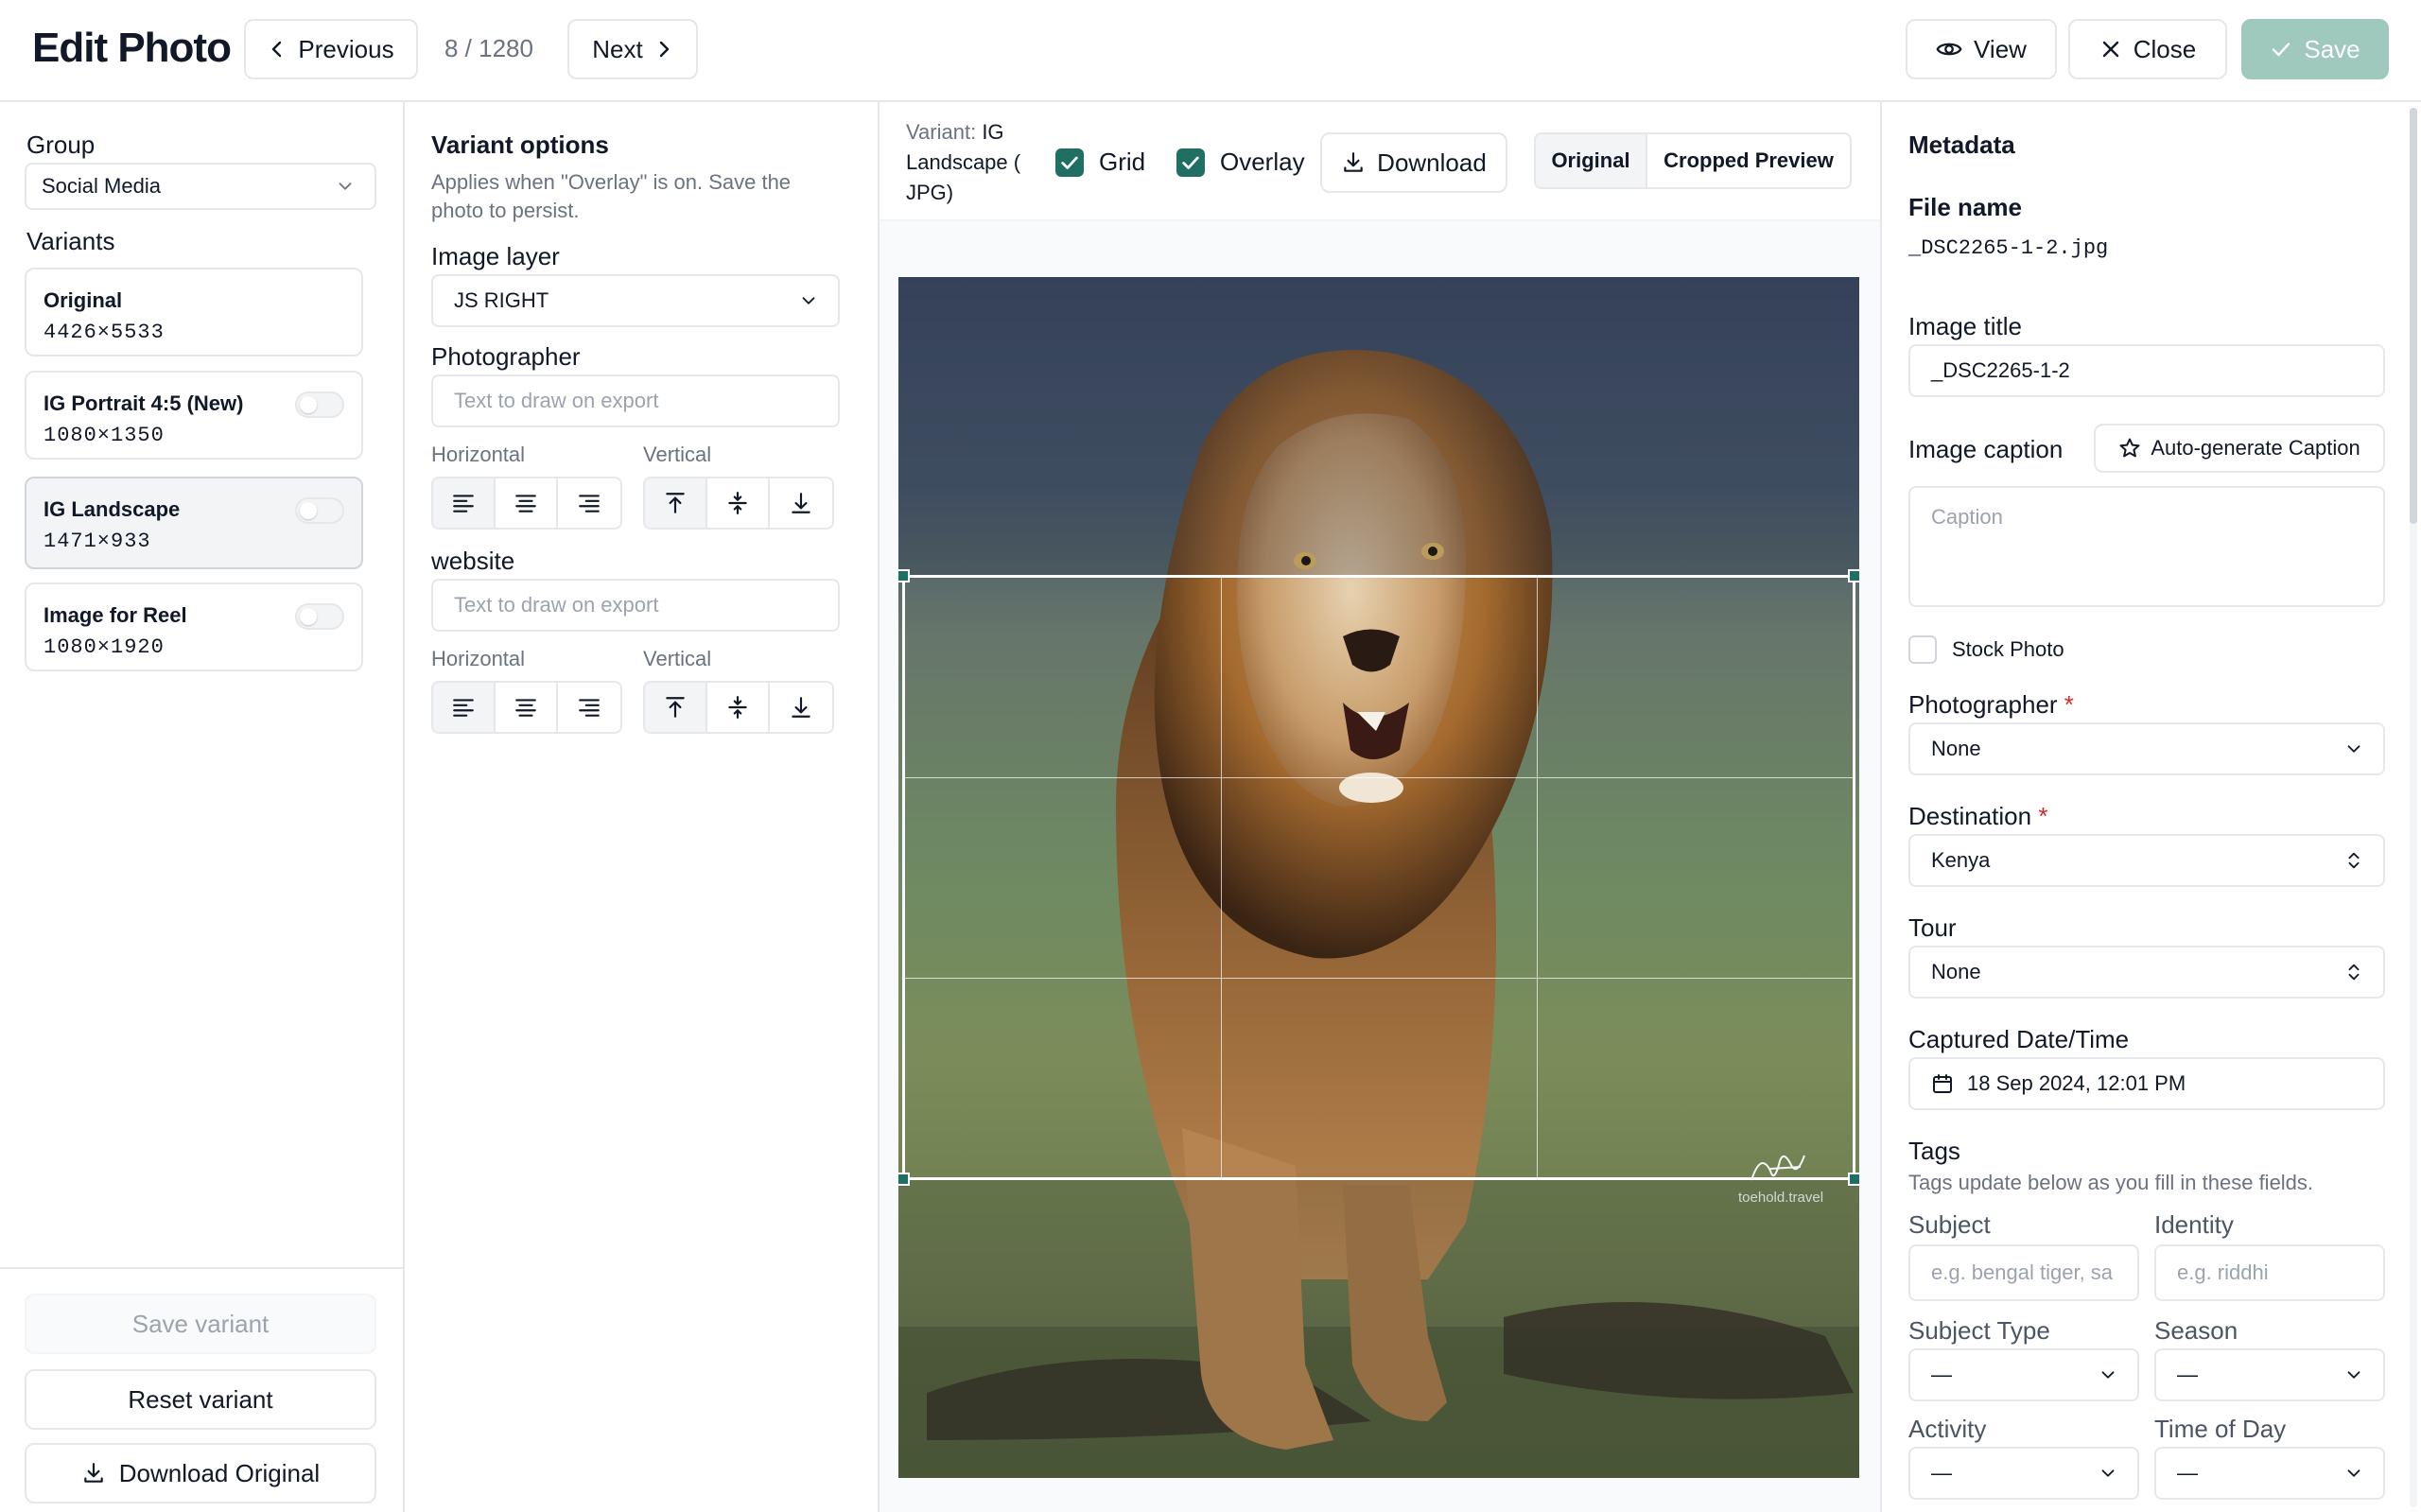 Image resolution: width=2421 pixels, height=1512 pixels. Describe the element at coordinates (97, 541) in the screenshot. I see `variant-dims: 1471×933` at that location.